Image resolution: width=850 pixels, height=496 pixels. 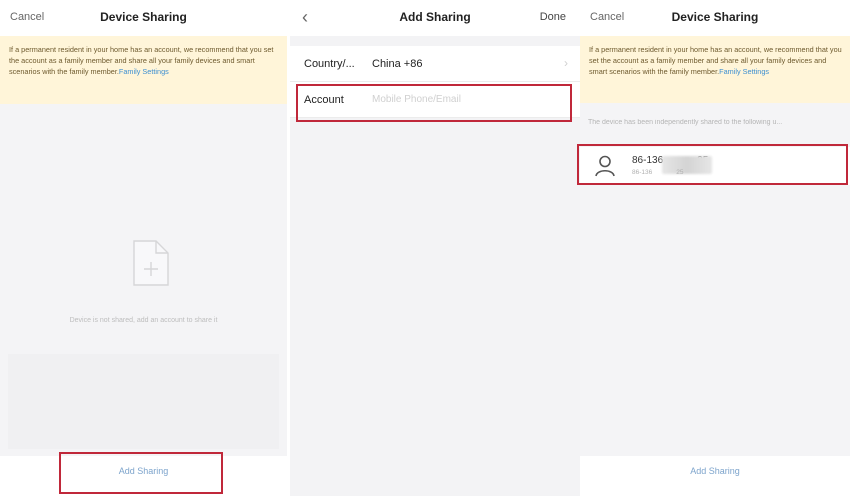 I want to click on account-input-row: Account Mobile Phone/Email, so click(x=435, y=100).